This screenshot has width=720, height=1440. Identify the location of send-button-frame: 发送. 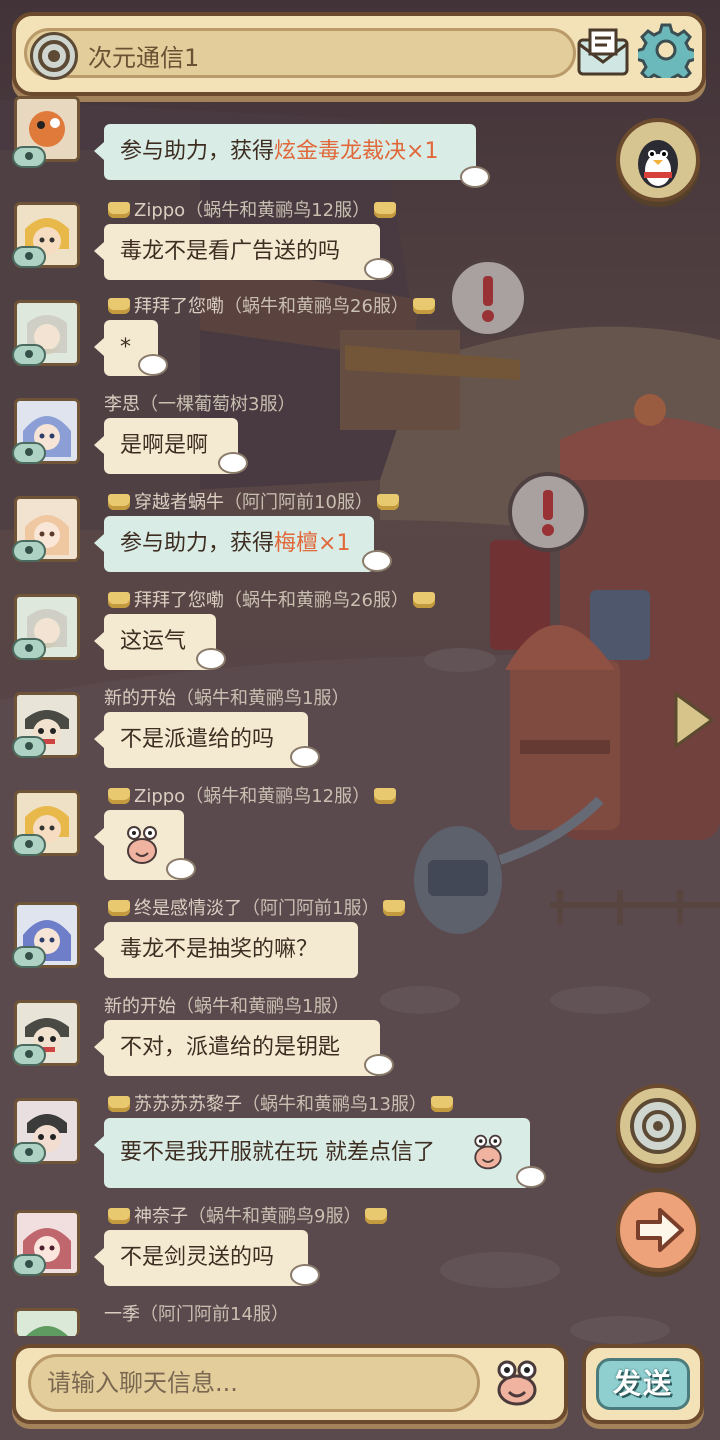
(643, 1384).